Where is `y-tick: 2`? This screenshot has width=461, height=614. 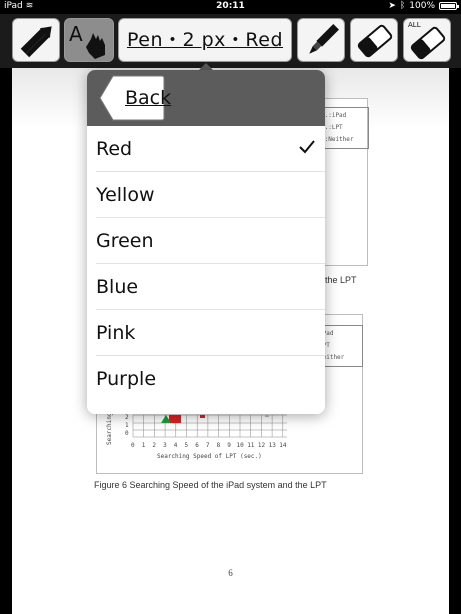 y-tick: 2 is located at coordinates (127, 417).